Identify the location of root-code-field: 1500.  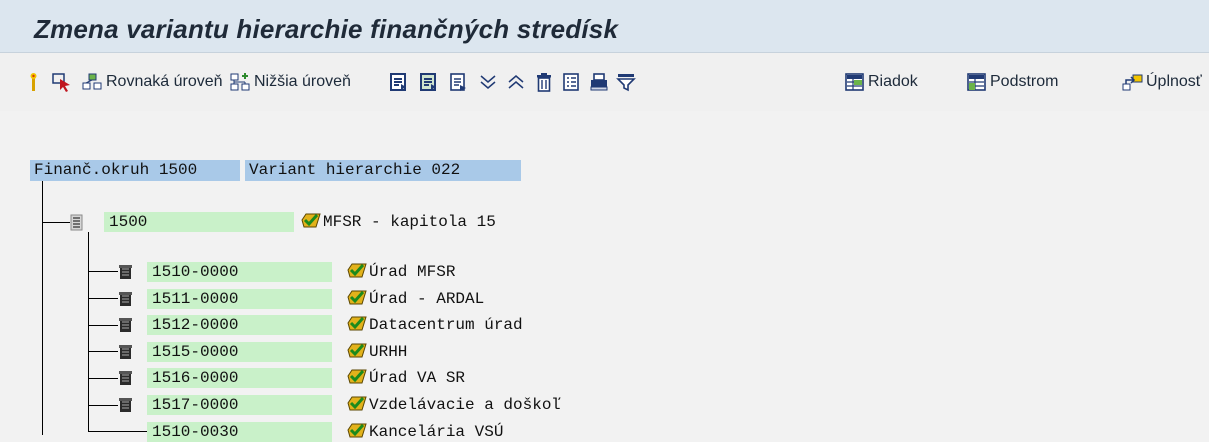
(199, 222).